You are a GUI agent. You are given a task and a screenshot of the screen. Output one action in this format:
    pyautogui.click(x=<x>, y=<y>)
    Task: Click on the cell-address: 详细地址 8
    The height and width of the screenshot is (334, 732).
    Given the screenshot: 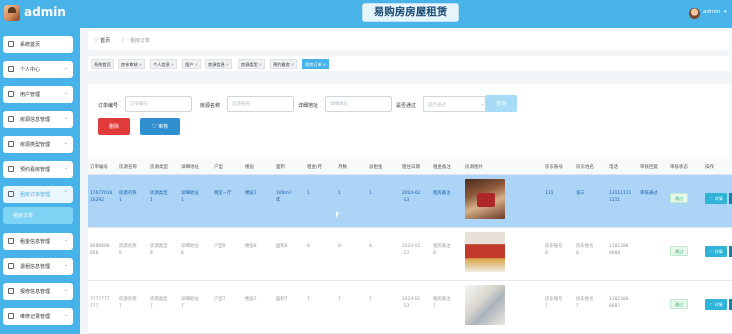 What is the action you would take?
    pyautogui.click(x=190, y=250)
    